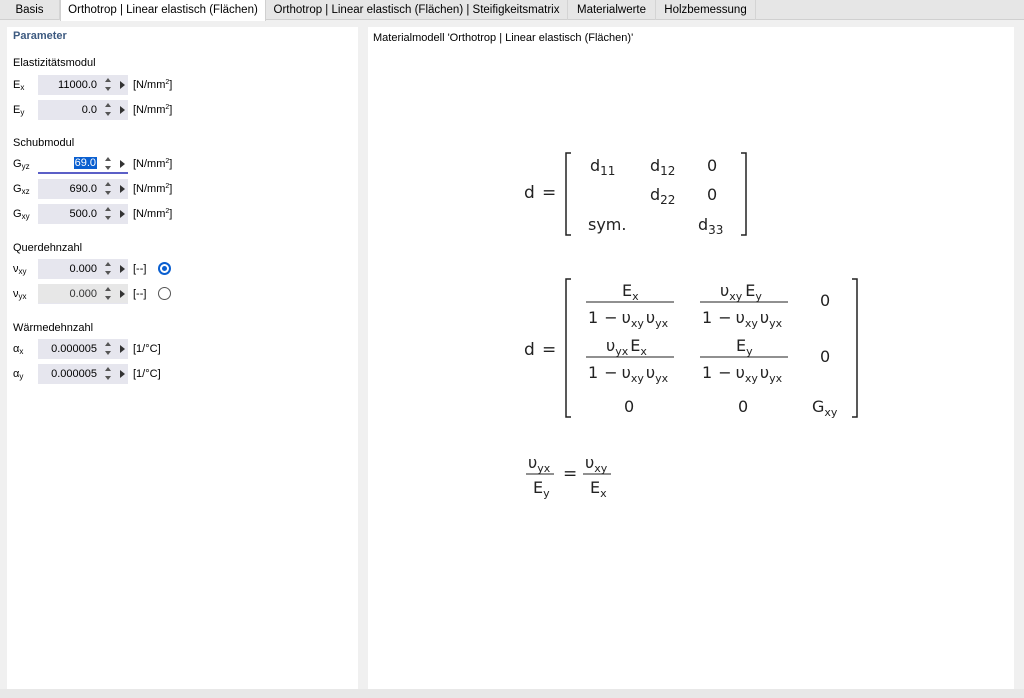  What do you see at coordinates (662, 167) in the screenshot?
I see `d12: d12` at bounding box center [662, 167].